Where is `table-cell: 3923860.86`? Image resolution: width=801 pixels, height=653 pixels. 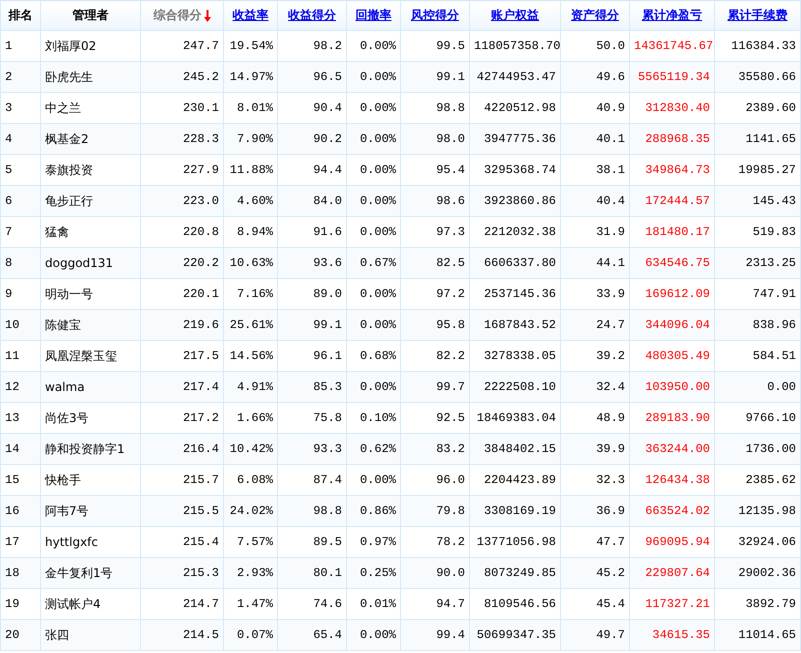 table-cell: 3923860.86 is located at coordinates (515, 201).